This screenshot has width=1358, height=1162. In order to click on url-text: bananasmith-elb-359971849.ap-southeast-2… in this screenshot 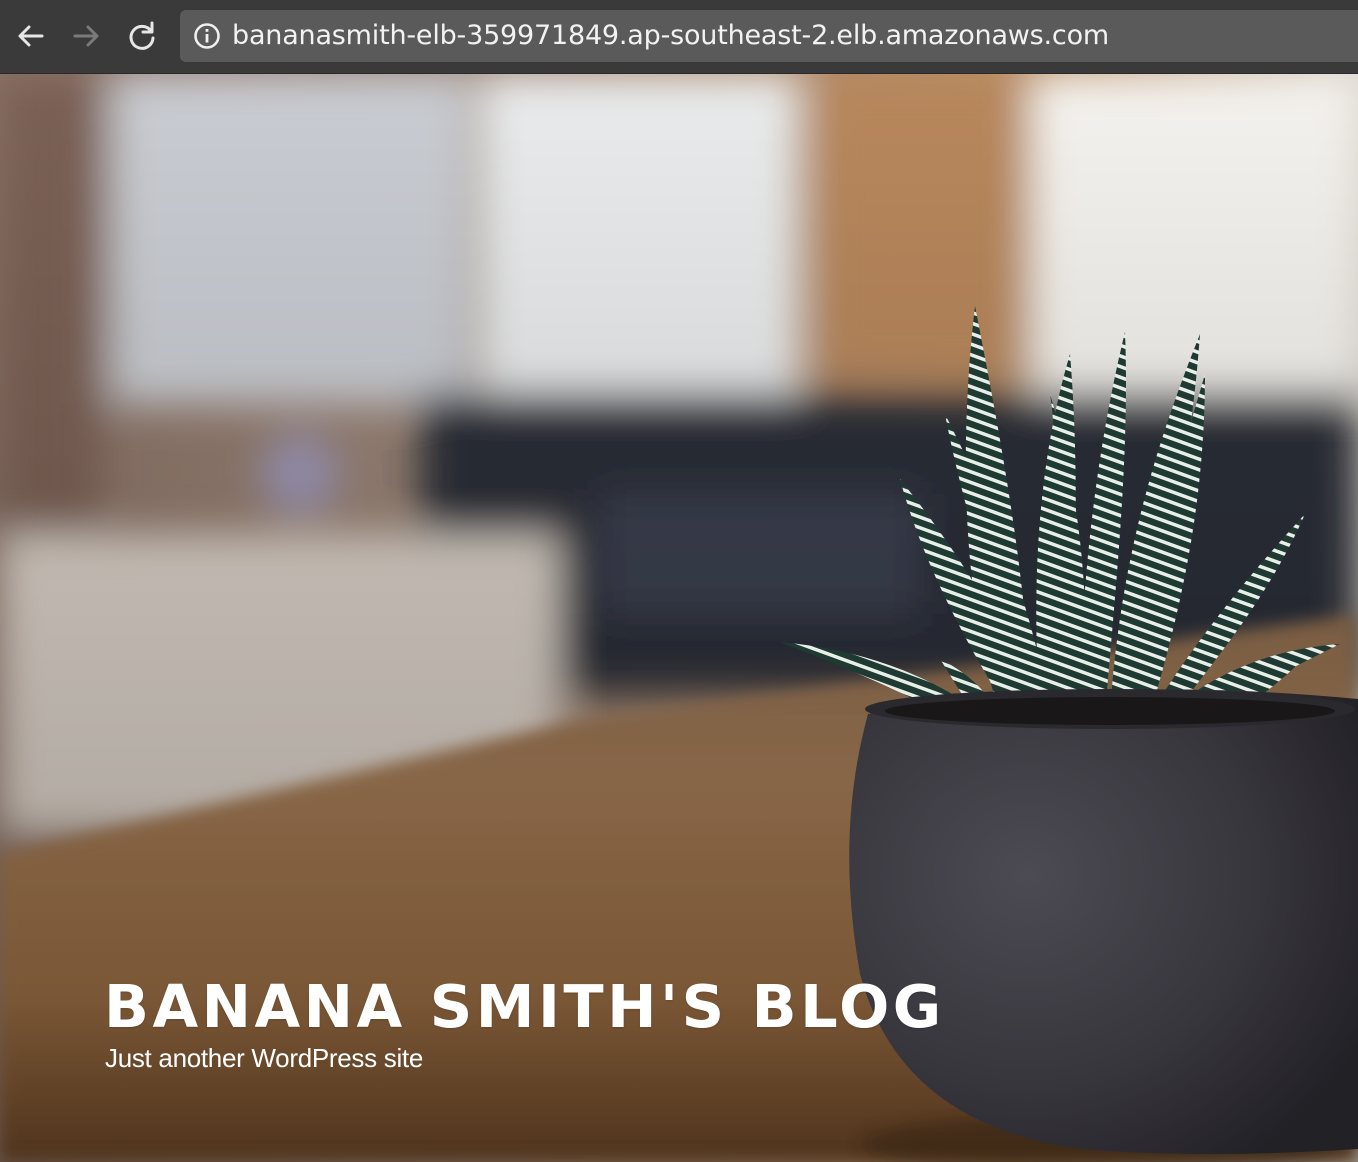, I will do `click(670, 36)`.